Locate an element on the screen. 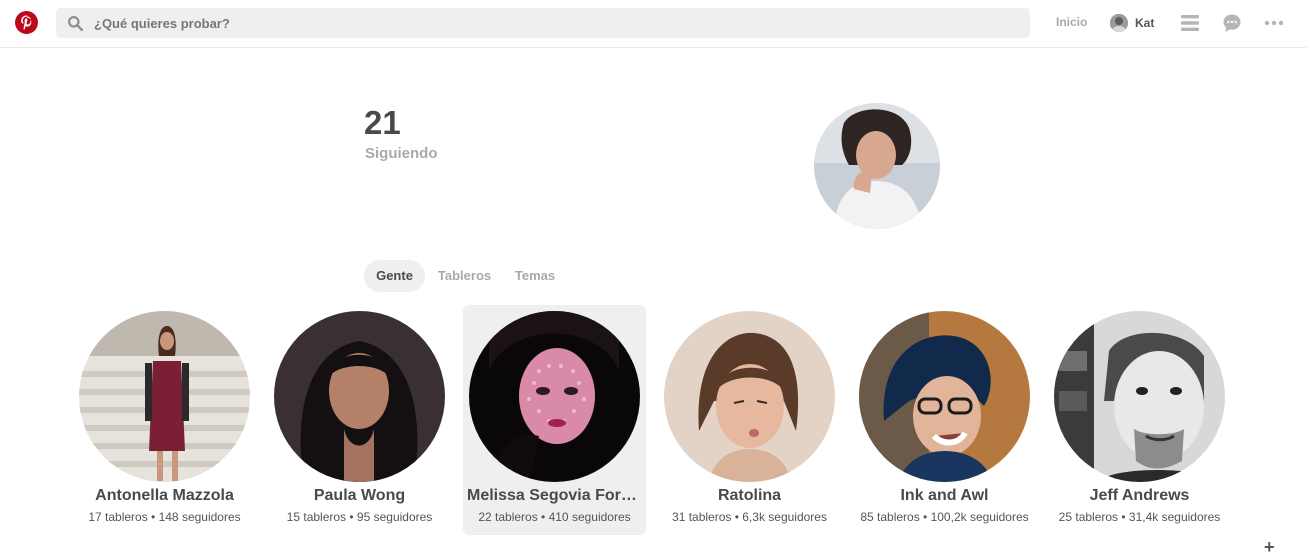 The height and width of the screenshot is (557, 1306). tab-boards: Tableros is located at coordinates (464, 276).